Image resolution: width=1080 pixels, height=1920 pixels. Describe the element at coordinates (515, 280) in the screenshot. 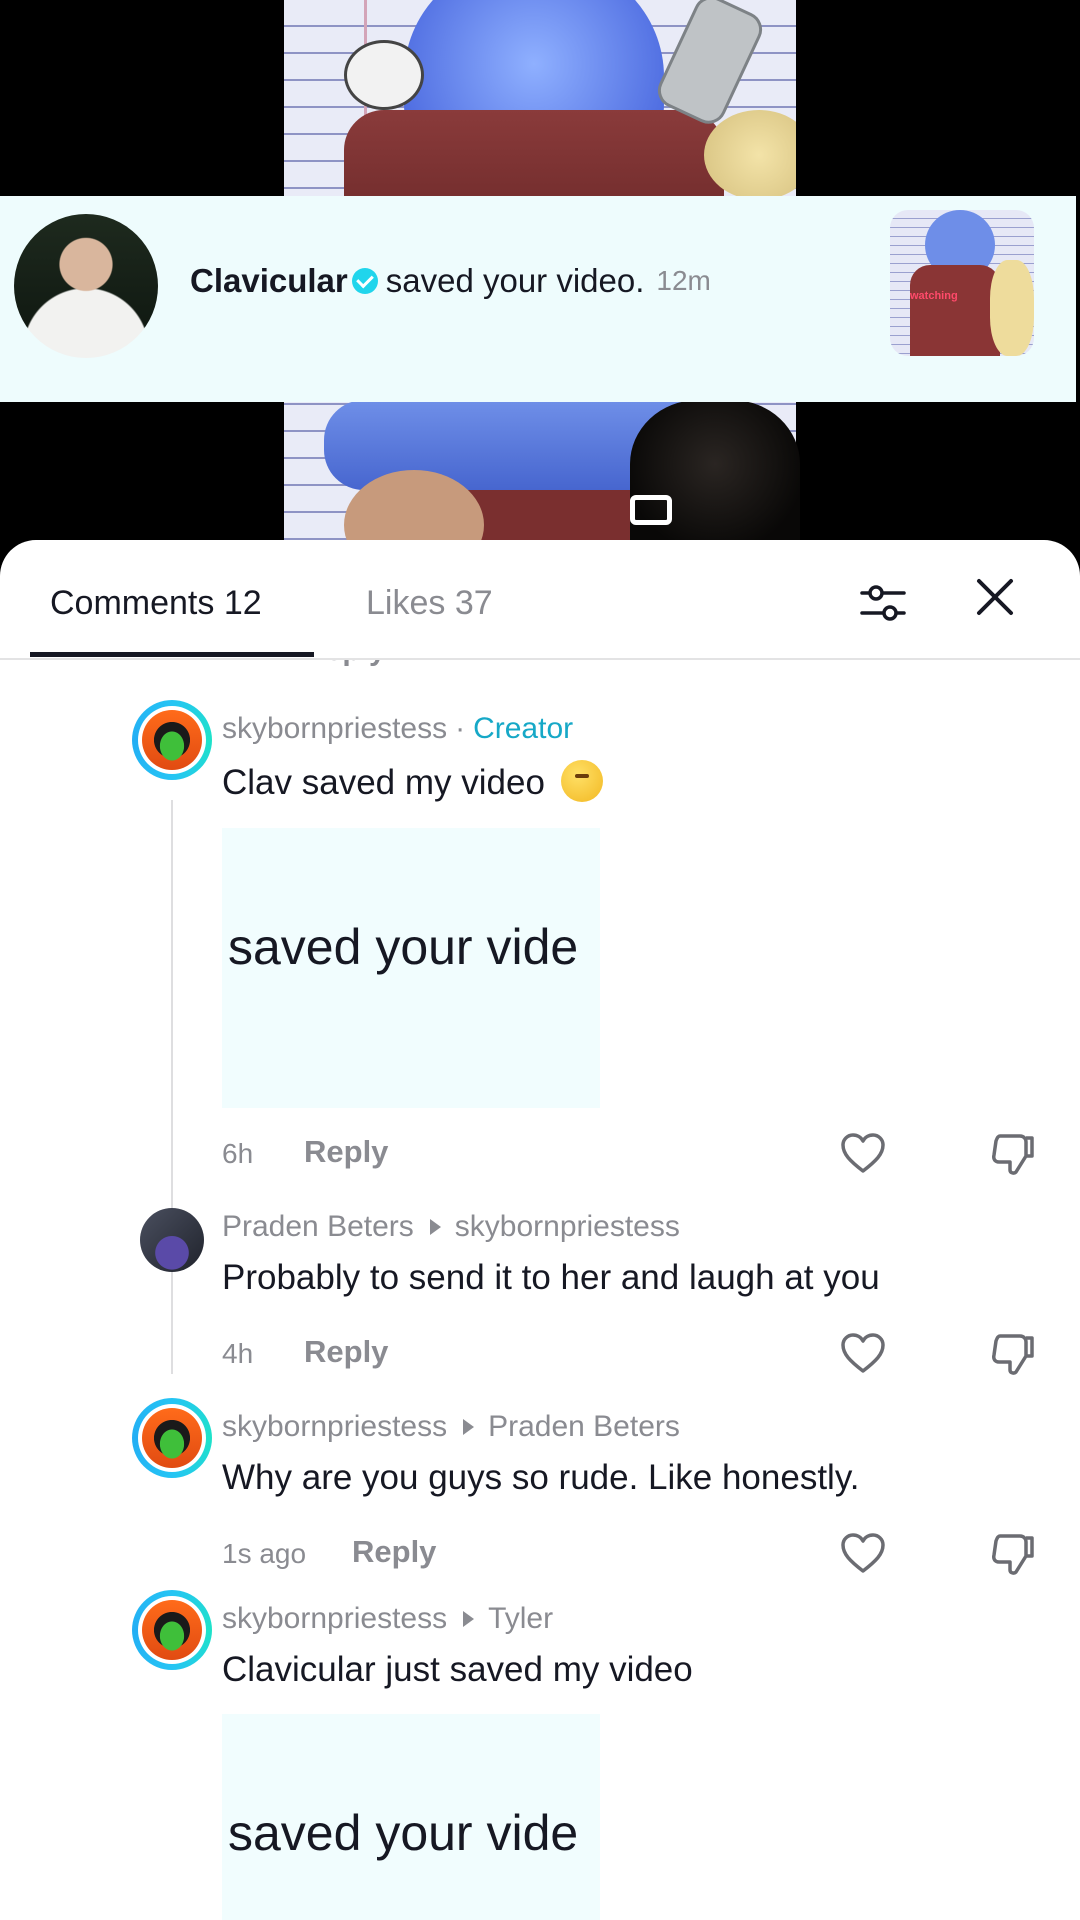

I see `notification-message: saved your video.` at that location.